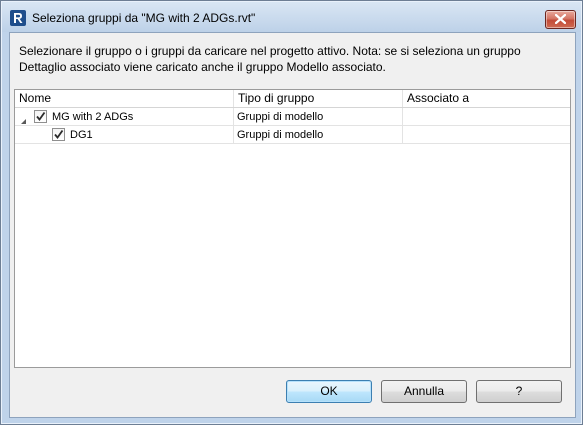  Describe the element at coordinates (486, 98) in the screenshot. I see `column-header-associated: Associato a` at that location.